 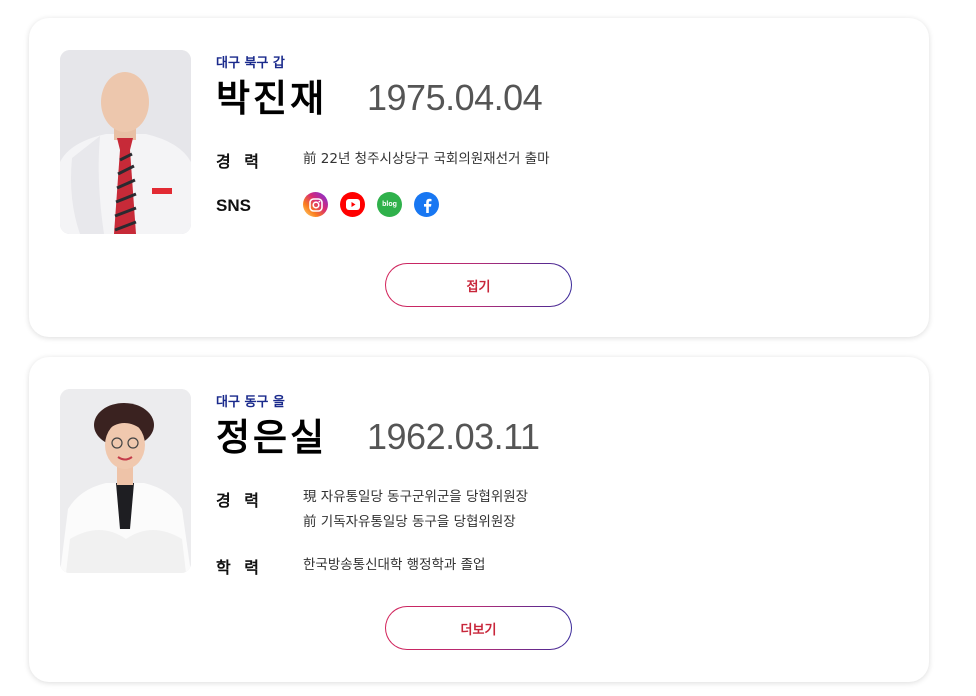 I want to click on district-label: 대구 동구 을, so click(x=250, y=402).